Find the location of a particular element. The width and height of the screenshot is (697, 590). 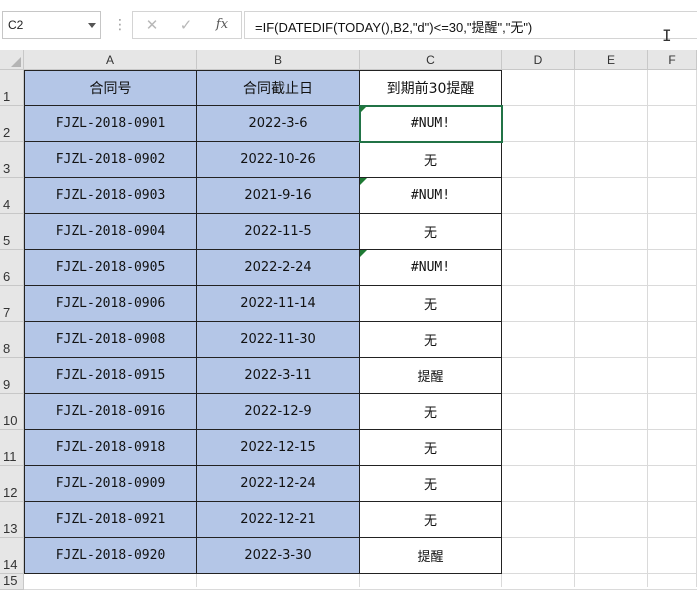

row-header-12: 12 is located at coordinates (12, 484).